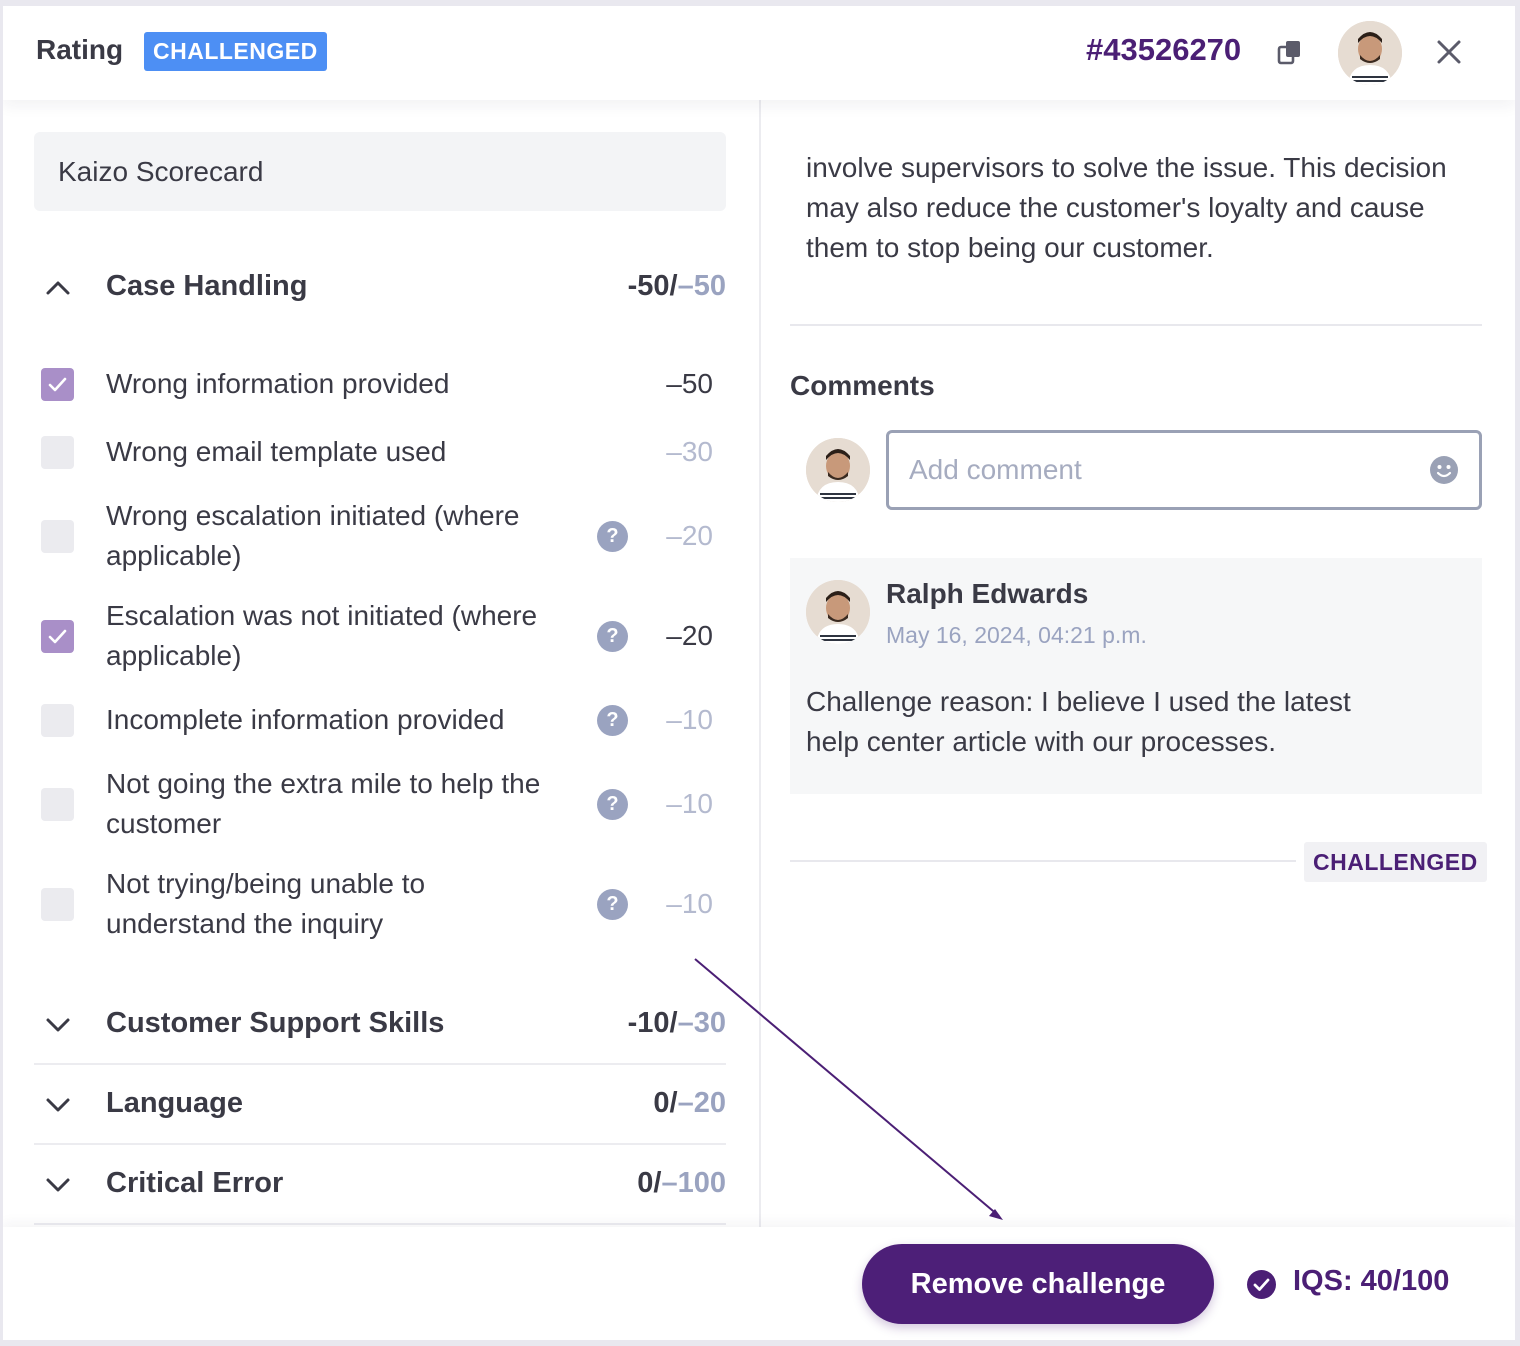  Describe the element at coordinates (759, 53) in the screenshot. I see `header: Rating CHALLENGED #43526270` at that location.